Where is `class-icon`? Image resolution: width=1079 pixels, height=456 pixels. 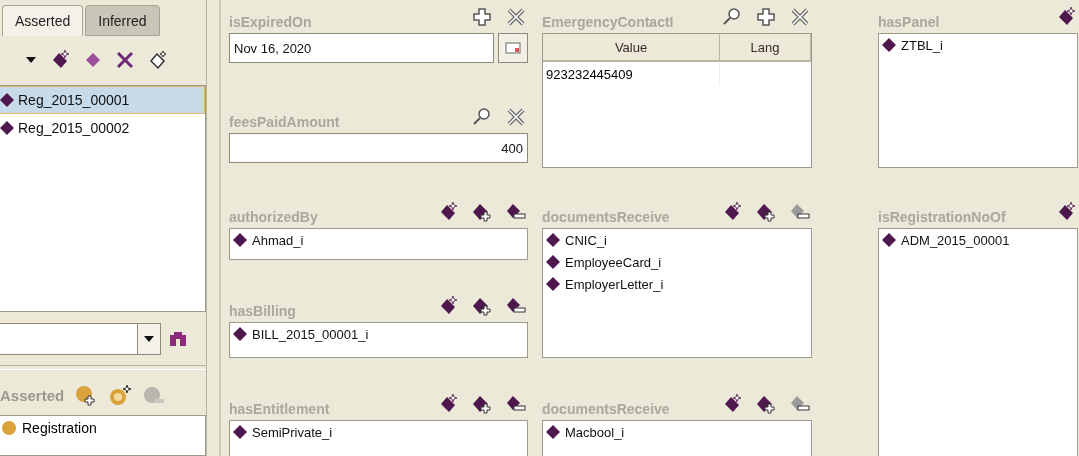 class-icon is located at coordinates (9, 428).